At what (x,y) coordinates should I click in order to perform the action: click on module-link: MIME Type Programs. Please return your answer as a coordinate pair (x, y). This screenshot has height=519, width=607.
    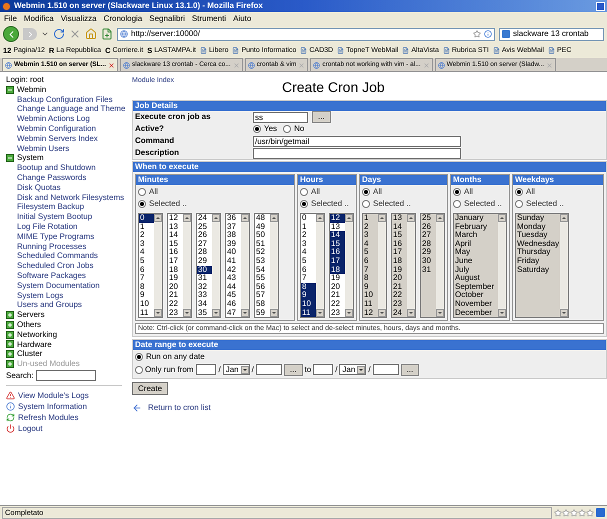
    Looking at the image, I should click on (64, 237).